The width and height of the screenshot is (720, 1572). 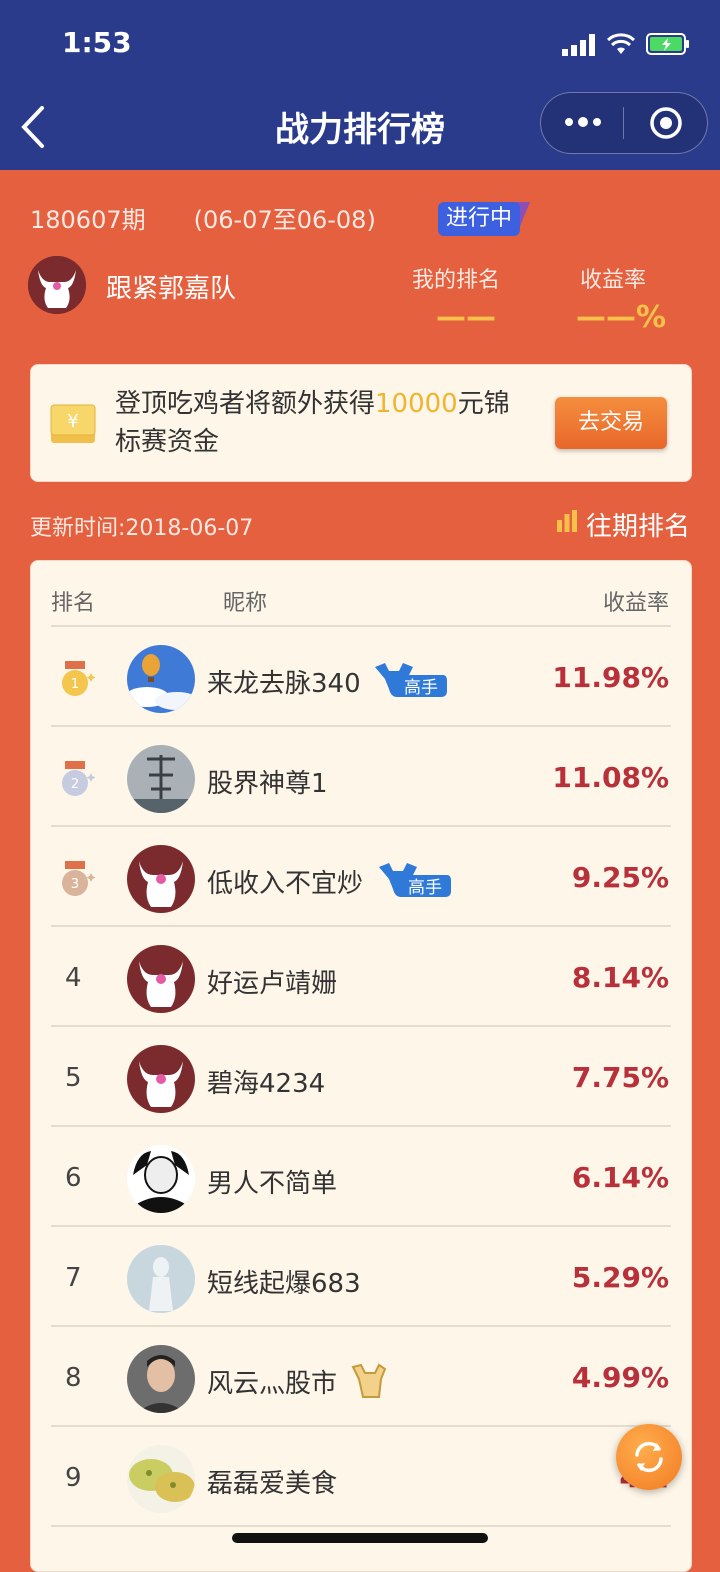 I want to click on table-row: 2 股界神尊1 11.08%, so click(x=361, y=777).